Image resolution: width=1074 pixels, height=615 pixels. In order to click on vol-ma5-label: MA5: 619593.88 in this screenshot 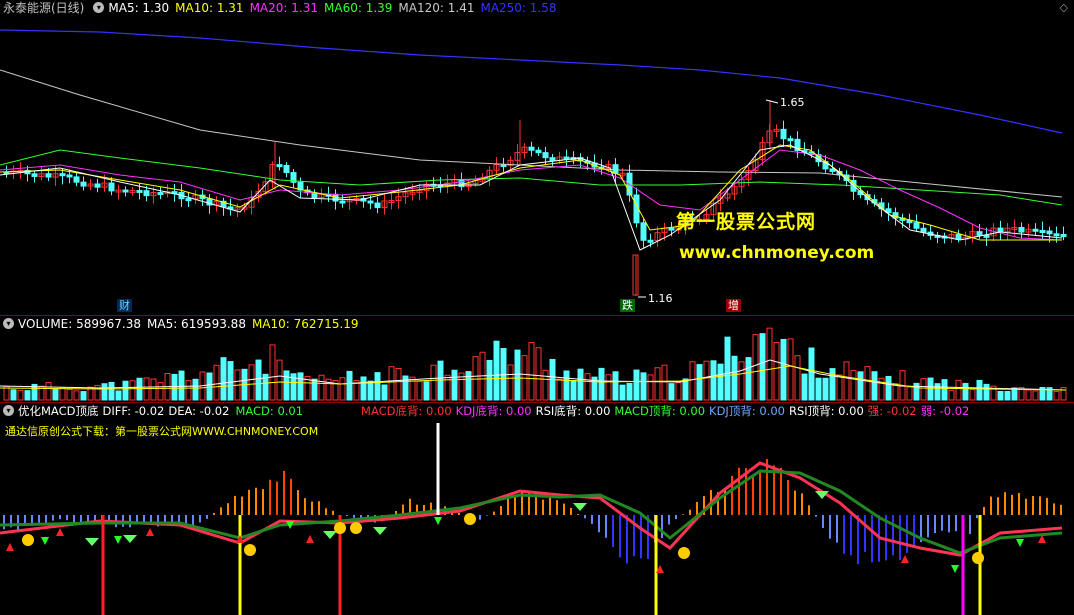, I will do `click(196, 324)`.